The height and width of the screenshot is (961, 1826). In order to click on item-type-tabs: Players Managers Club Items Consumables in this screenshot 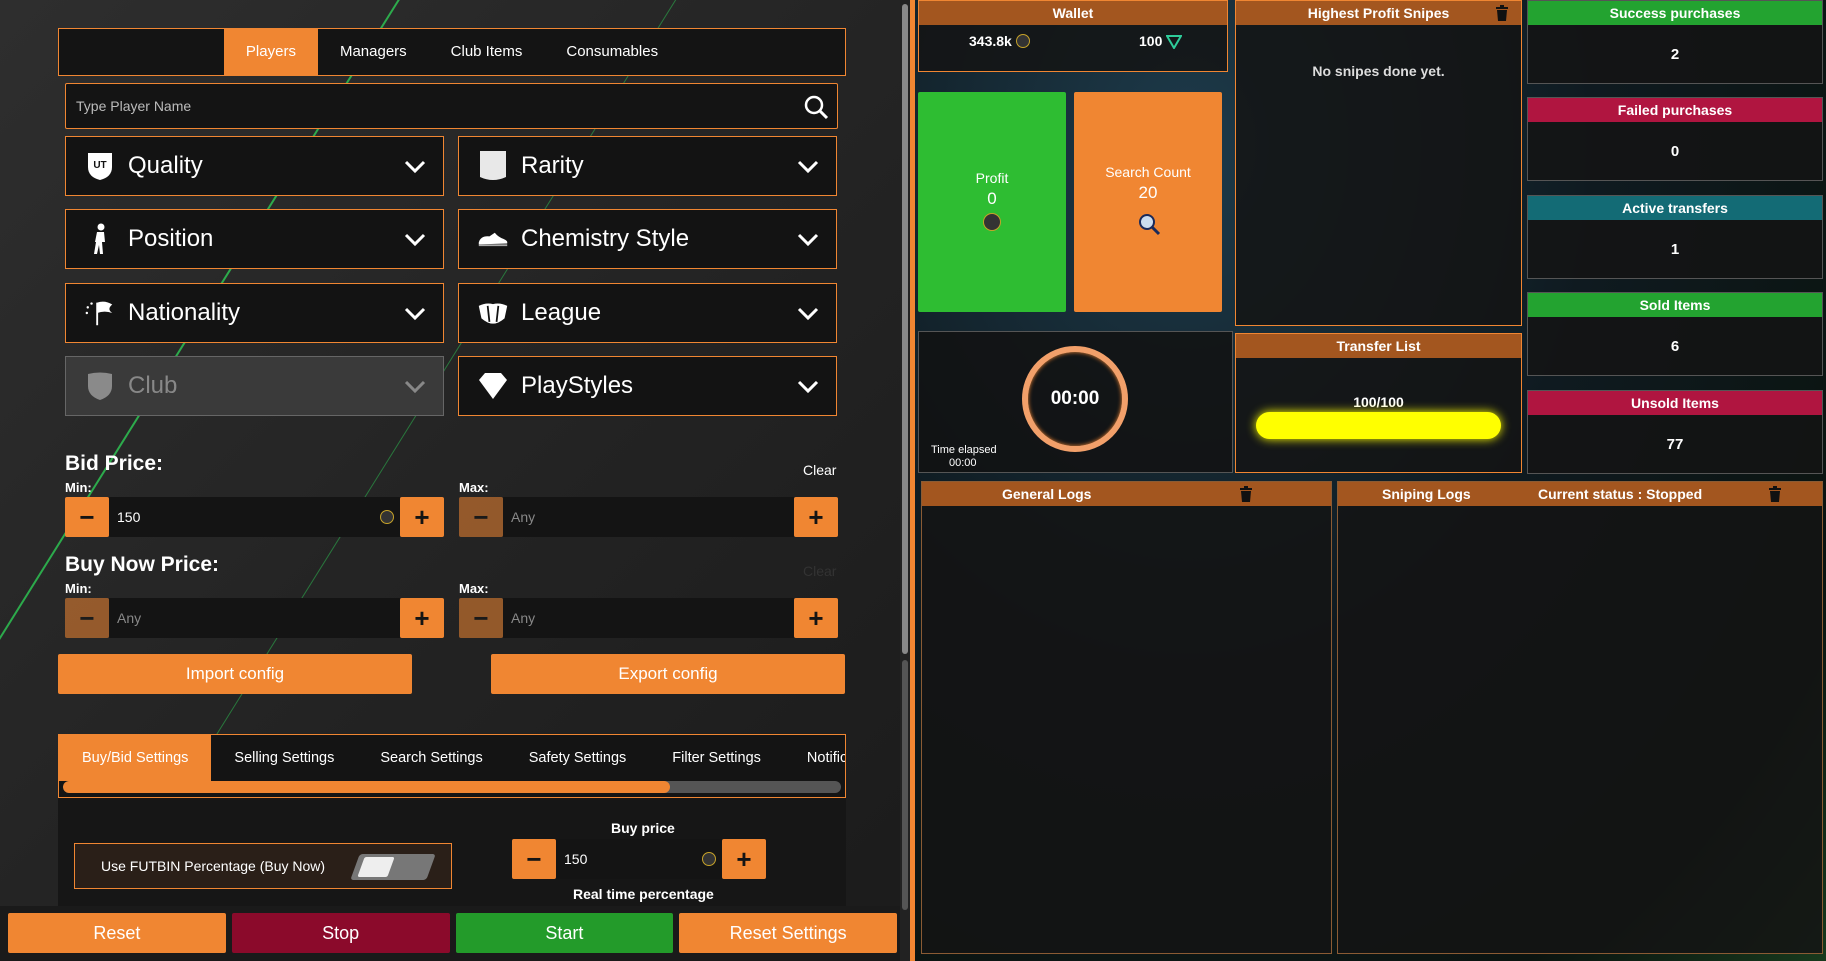, I will do `click(452, 52)`.